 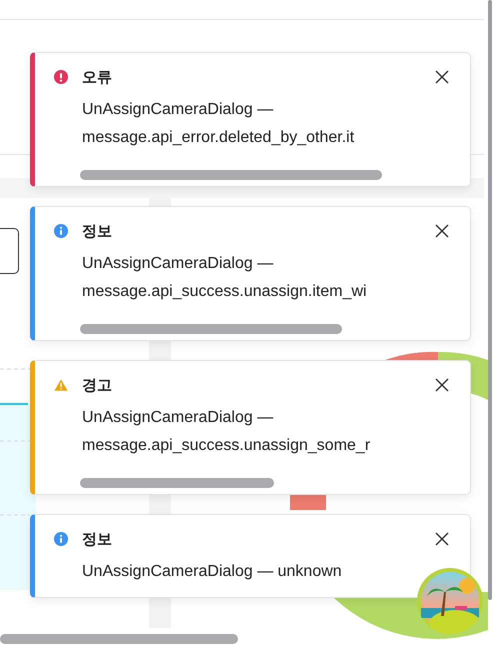 What do you see at coordinates (61, 385) in the screenshot?
I see `warning-icon` at bounding box center [61, 385].